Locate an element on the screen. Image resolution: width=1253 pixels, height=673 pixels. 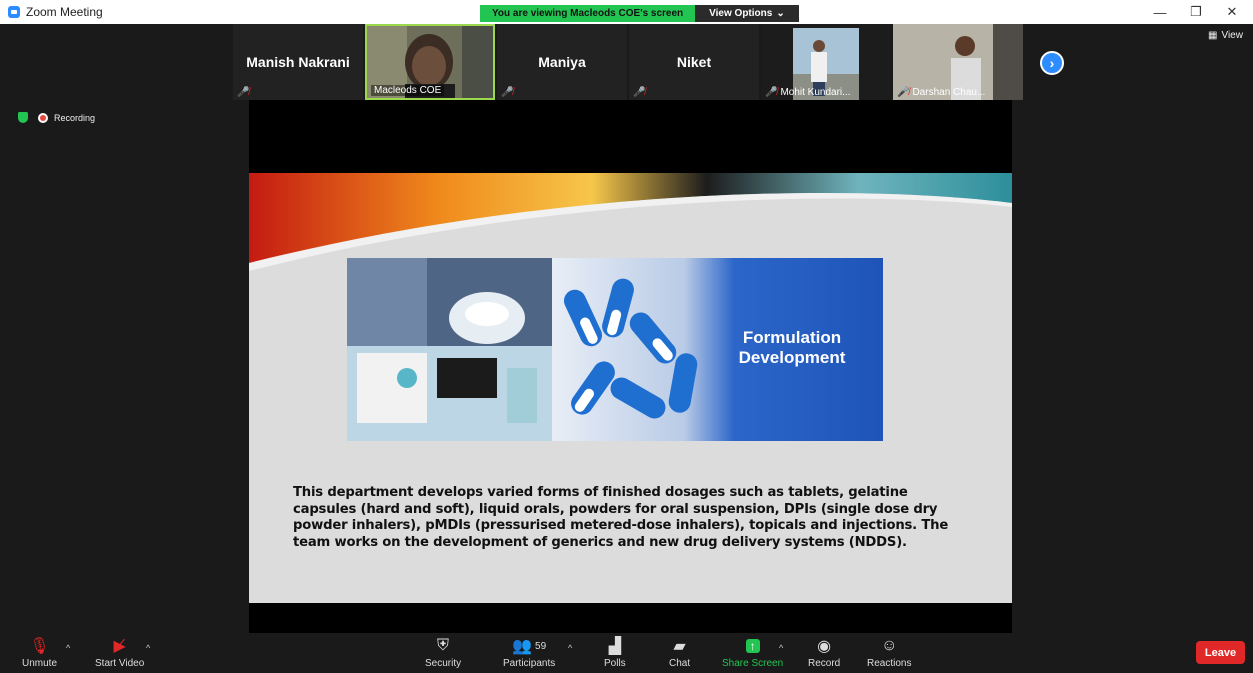
recording-indicator: Recording is located at coordinates (67, 117).